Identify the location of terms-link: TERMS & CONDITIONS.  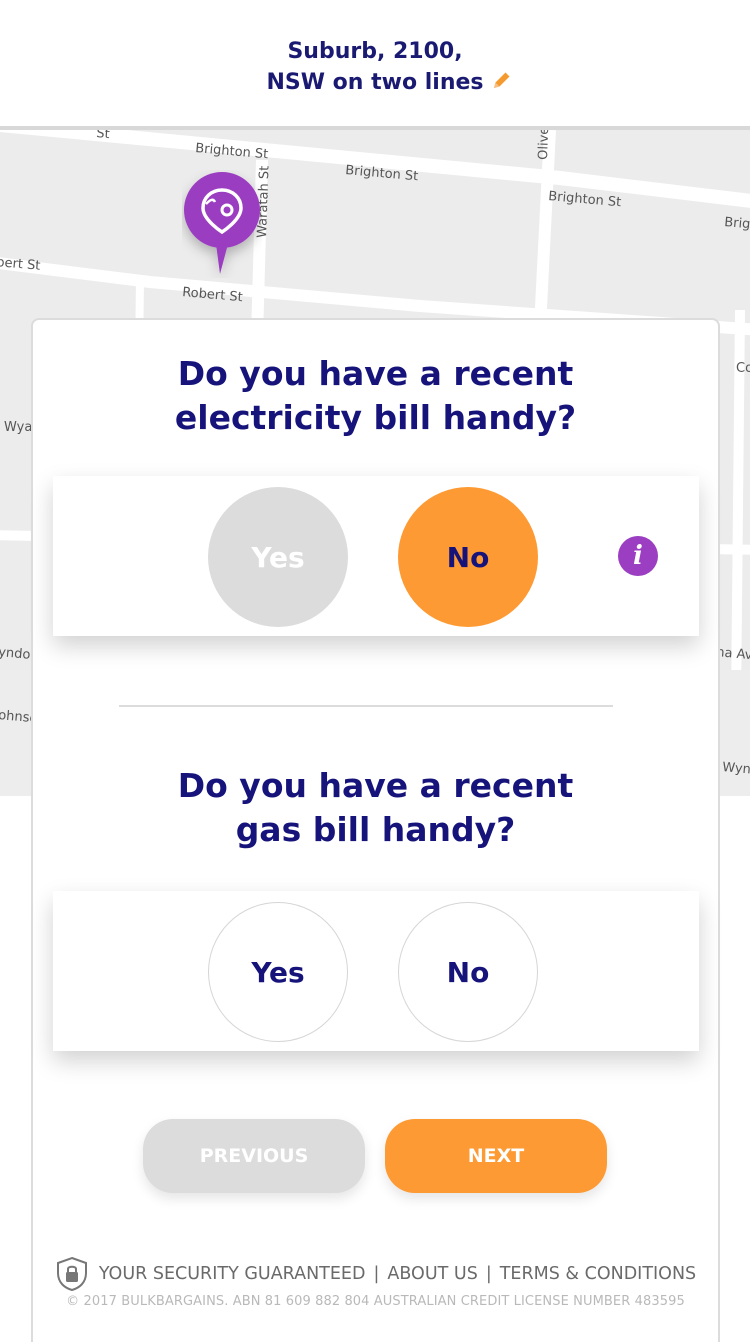
(598, 1274).